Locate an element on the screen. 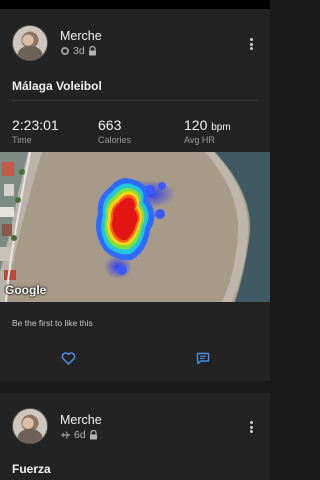  stat-value: 663 is located at coordinates (110, 125).